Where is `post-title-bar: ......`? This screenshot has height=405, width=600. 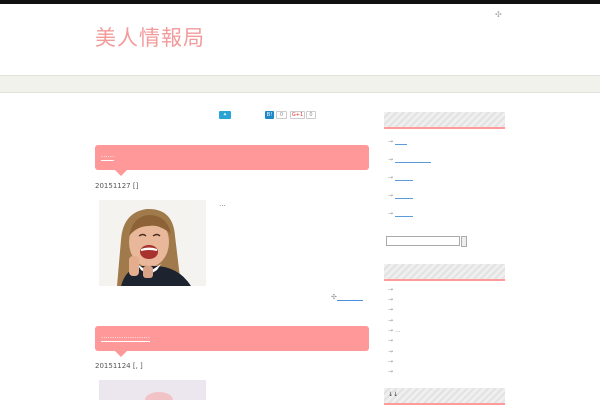 post-title-bar: ...... is located at coordinates (232, 160).